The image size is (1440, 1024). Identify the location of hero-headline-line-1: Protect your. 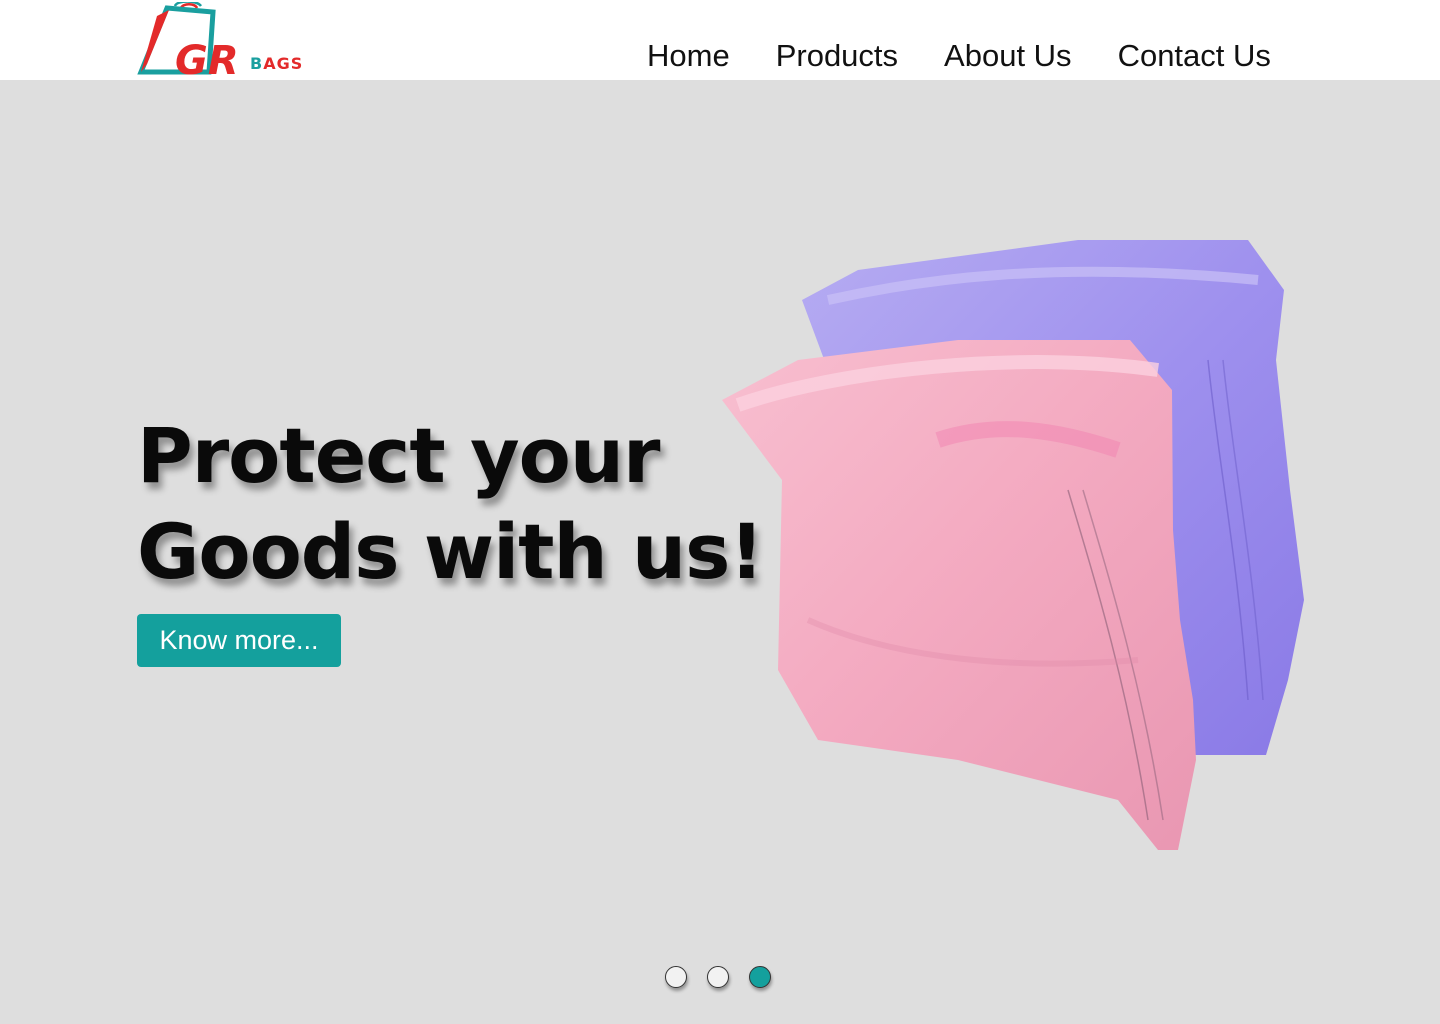
(398, 455).